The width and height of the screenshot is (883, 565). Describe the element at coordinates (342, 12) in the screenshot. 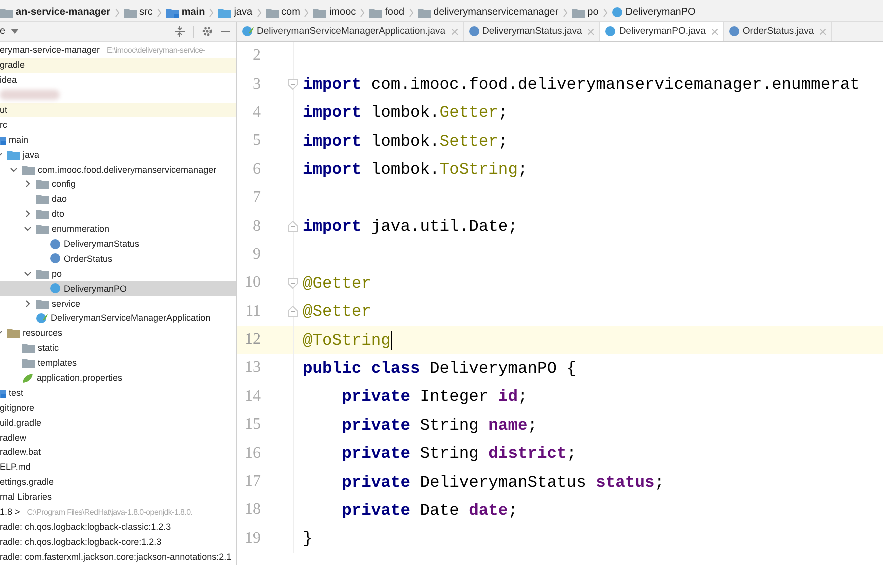

I see `breadcrumb-item: imooc` at that location.